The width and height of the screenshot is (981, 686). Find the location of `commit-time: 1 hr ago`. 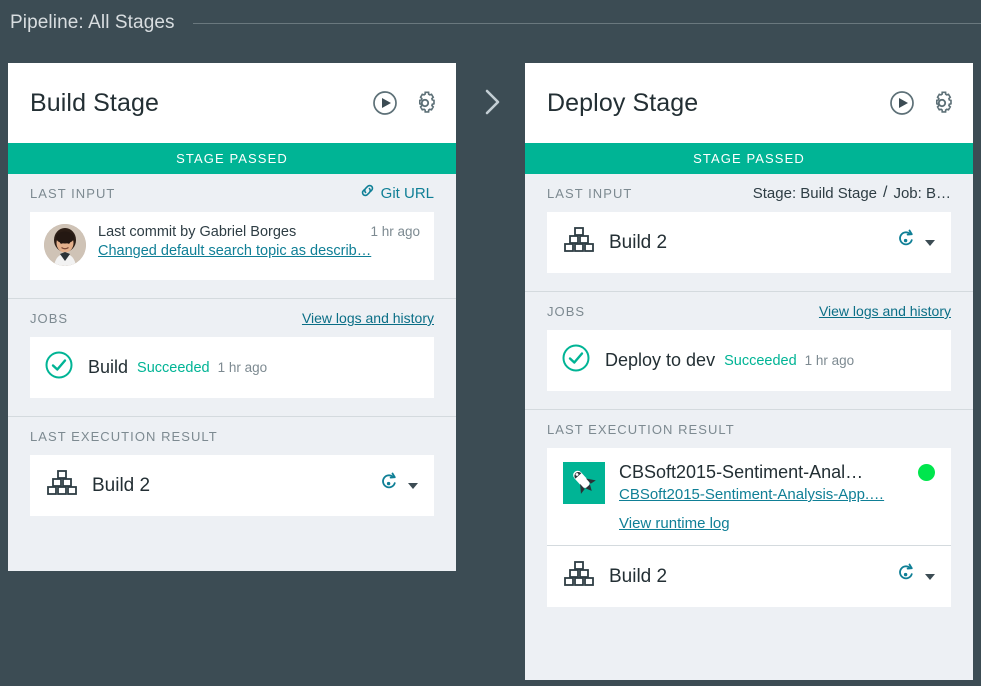

commit-time: 1 hr ago is located at coordinates (395, 231).